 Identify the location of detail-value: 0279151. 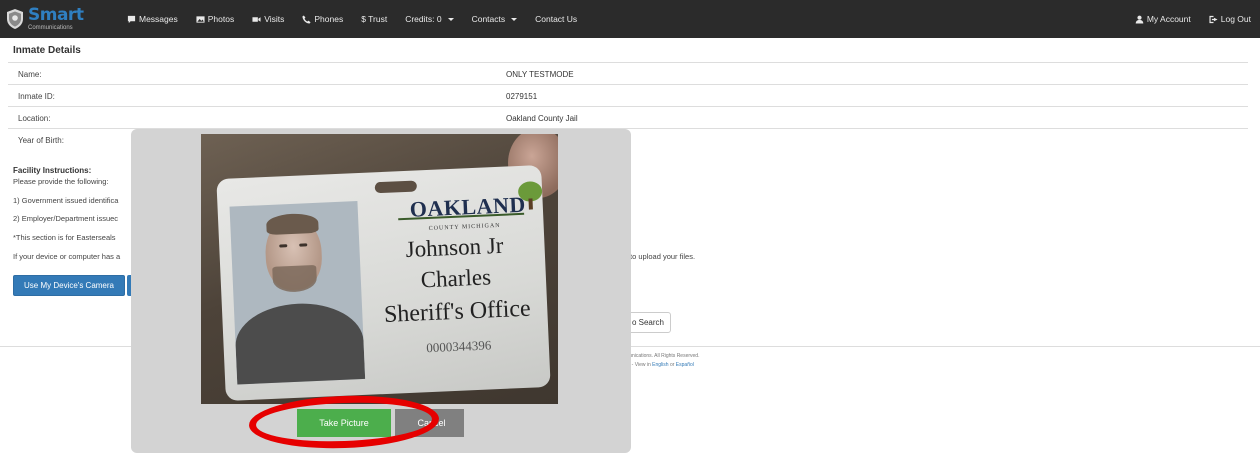
(522, 96).